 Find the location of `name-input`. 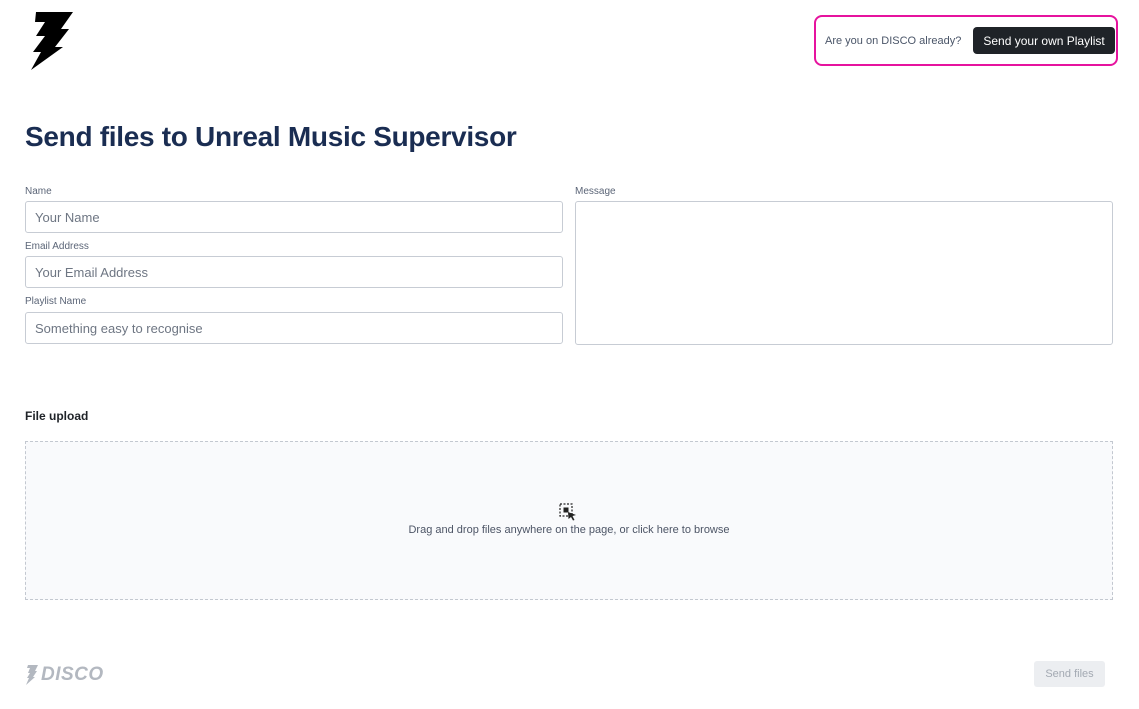

name-input is located at coordinates (294, 217).